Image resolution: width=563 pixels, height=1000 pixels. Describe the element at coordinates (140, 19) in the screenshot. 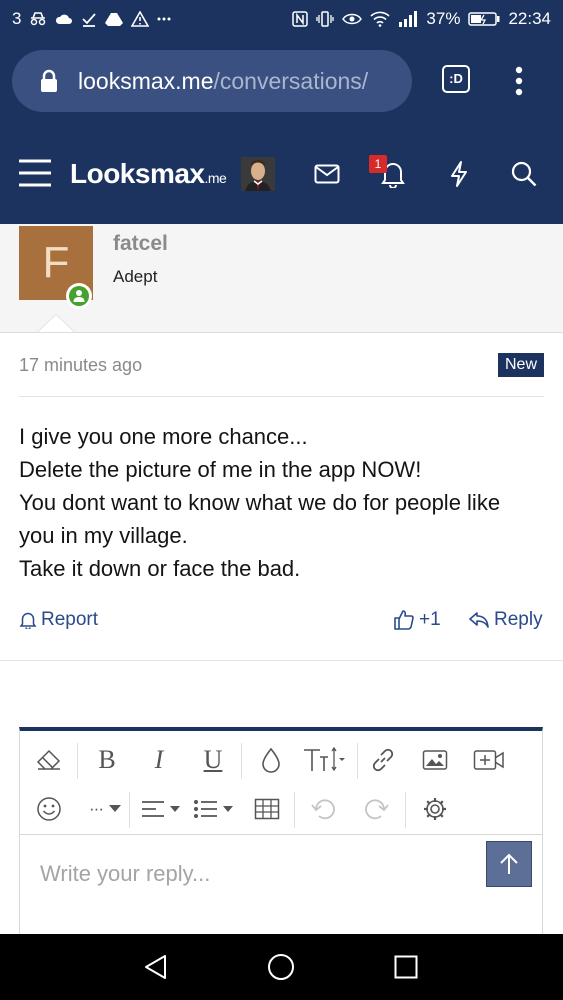

I see `warning-icon` at that location.